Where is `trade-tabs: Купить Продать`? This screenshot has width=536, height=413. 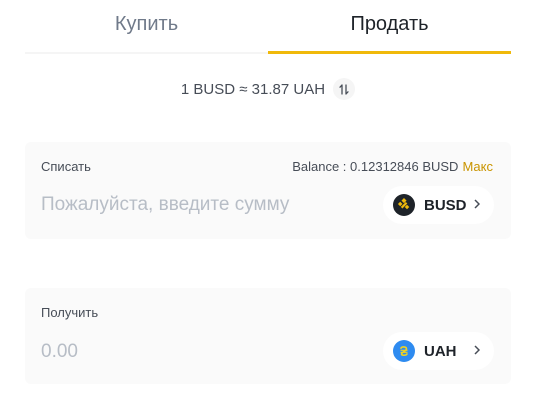
trade-tabs: Купить Продать is located at coordinates (268, 27).